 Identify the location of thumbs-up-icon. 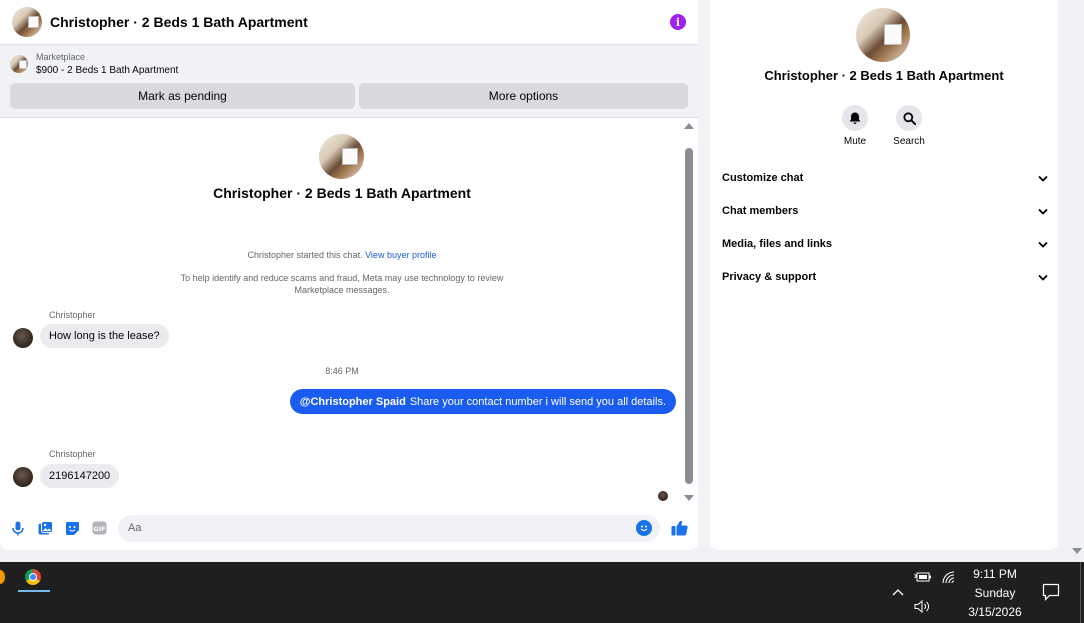
(679, 528).